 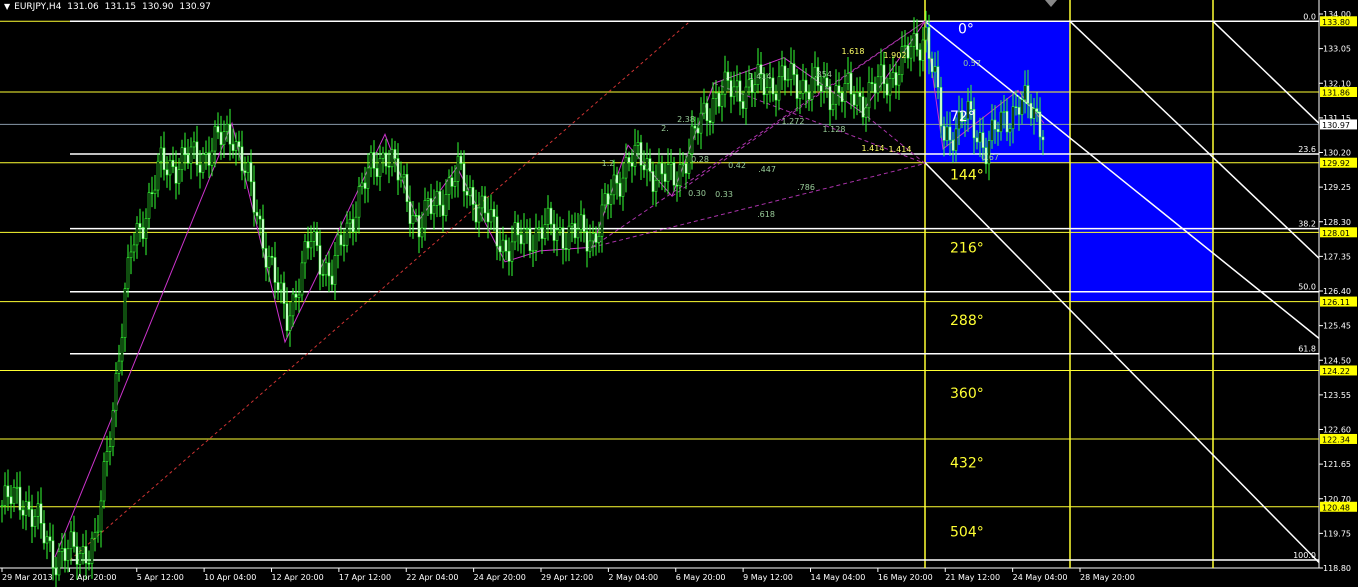 What do you see at coordinates (990, 157) in the screenshot?
I see `harmonic-ratio-19: 0.67` at bounding box center [990, 157].